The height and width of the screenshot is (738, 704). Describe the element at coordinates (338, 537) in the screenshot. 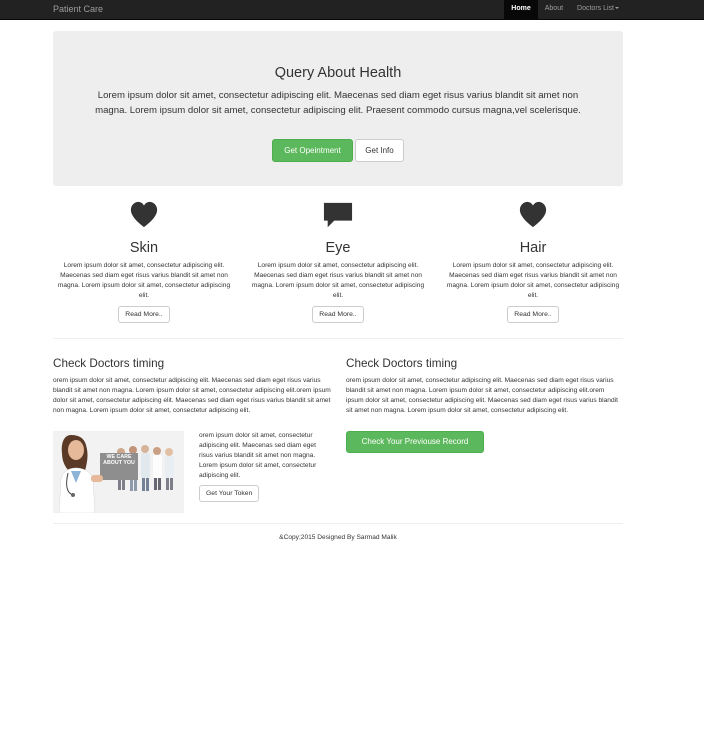

I see `footer-text: &Copy;2015 Designed By Sarmad Malik` at that location.